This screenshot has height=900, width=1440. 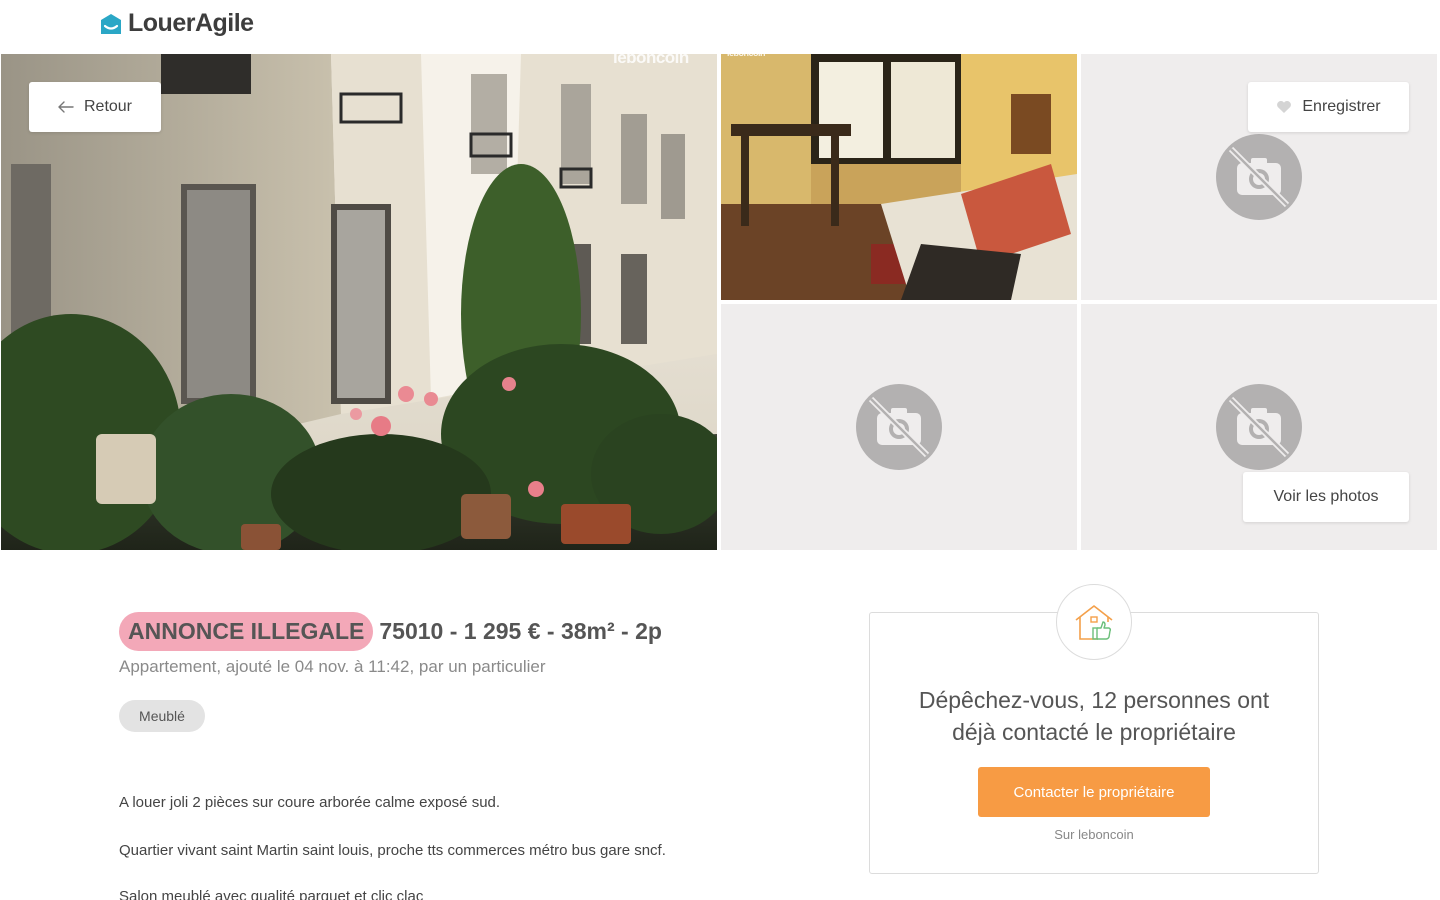 I want to click on house-thumbs-up-icon, so click(x=1094, y=622).